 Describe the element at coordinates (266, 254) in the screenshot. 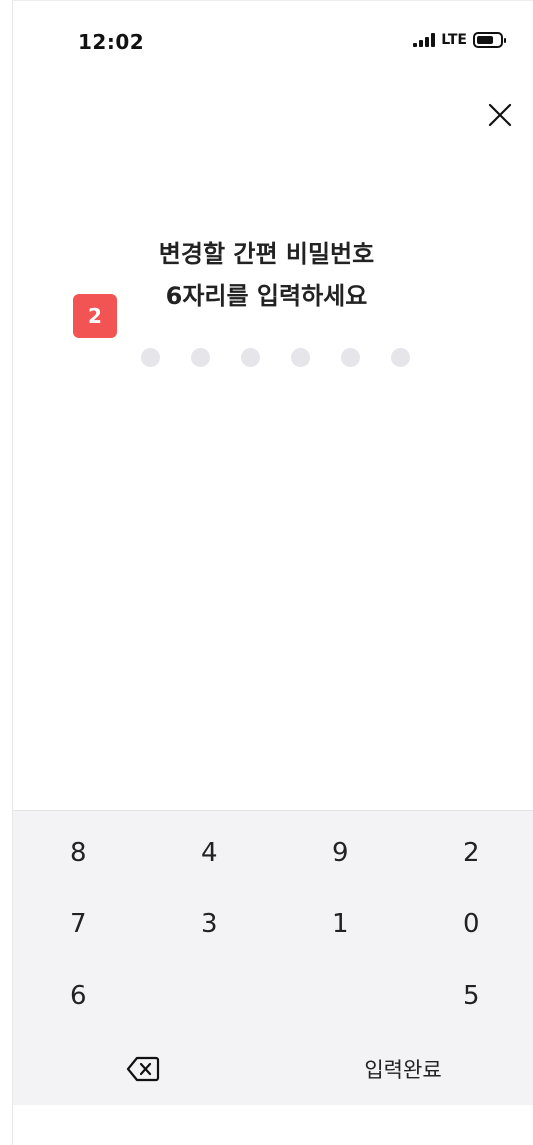

I see `prompt-title-line1: 변경할 간편 비밀번호` at that location.